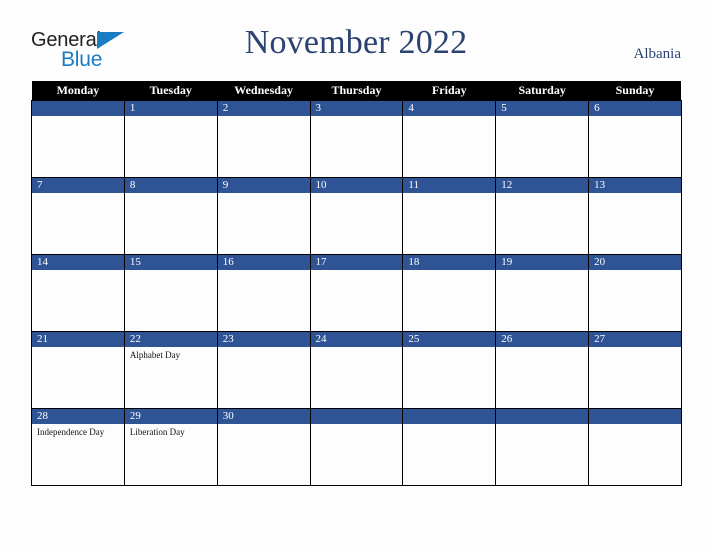  I want to click on calendar-day-cell: 24, so click(356, 370).